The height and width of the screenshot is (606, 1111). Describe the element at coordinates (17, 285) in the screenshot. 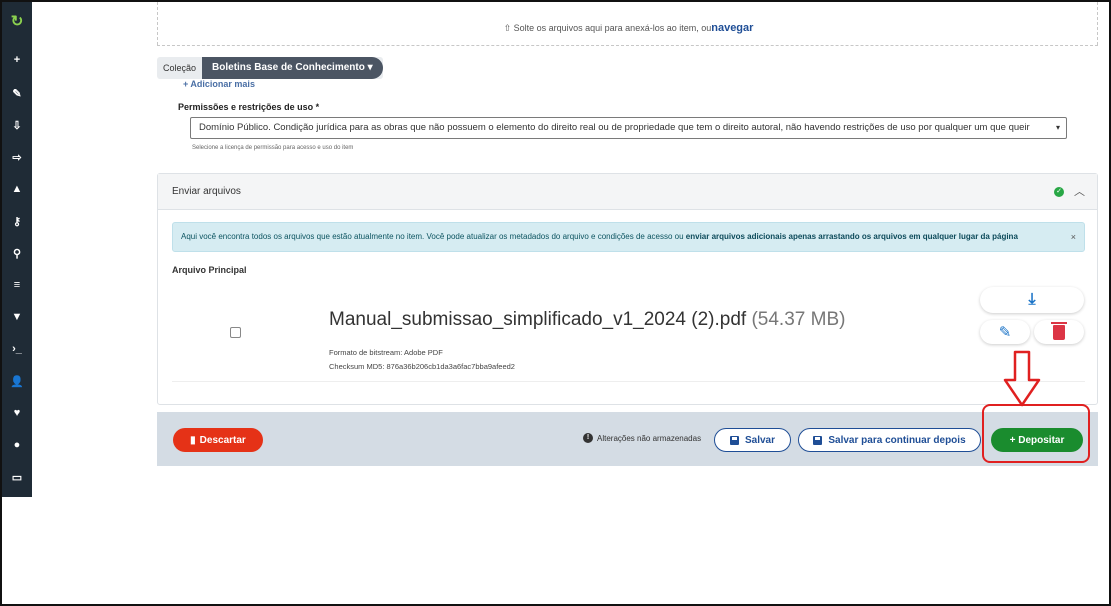

I see `list-icon: ≡` at that location.